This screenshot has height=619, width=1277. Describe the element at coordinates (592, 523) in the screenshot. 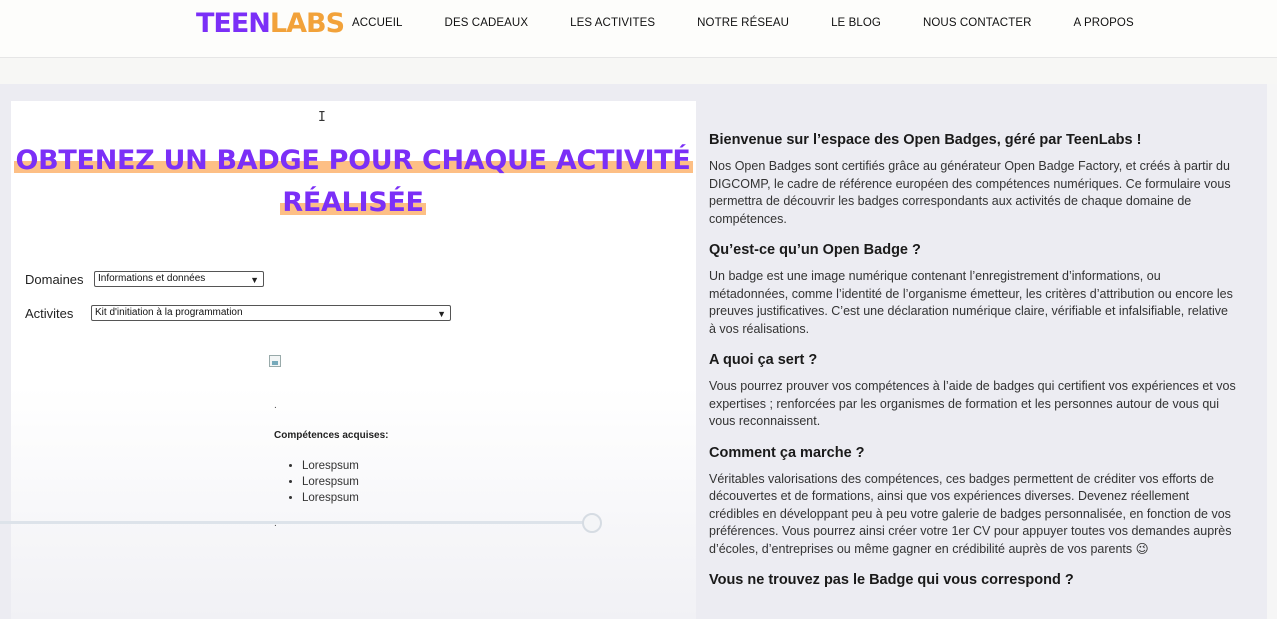

I see `slider-handle` at that location.